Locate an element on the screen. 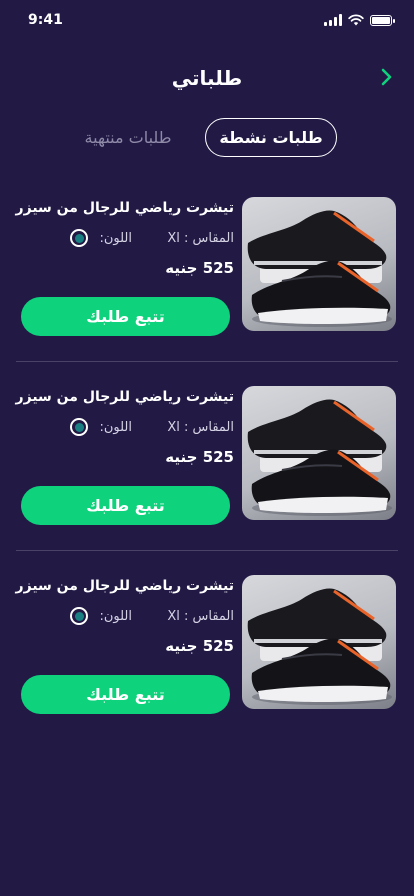 The width and height of the screenshot is (414, 896). order-tabs: طلبات نشطة طلبات منتهية is located at coordinates (207, 138).